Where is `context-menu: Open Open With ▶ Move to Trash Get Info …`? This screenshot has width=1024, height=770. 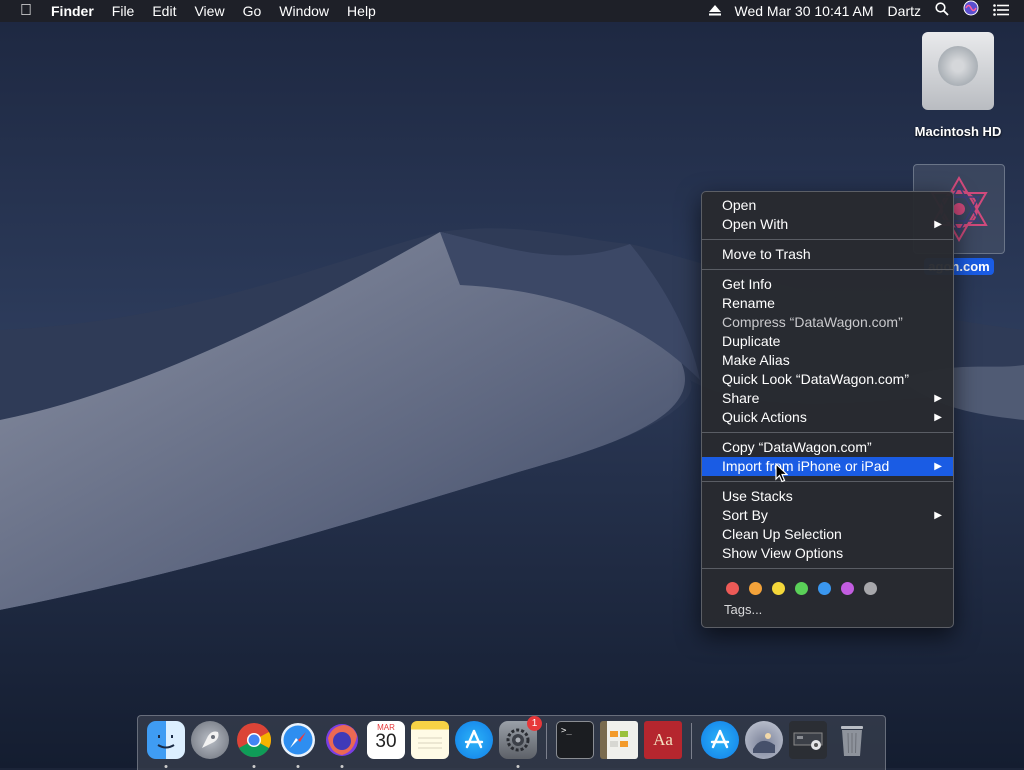 context-menu: Open Open With ▶ Move to Trash Get Info … is located at coordinates (827, 409).